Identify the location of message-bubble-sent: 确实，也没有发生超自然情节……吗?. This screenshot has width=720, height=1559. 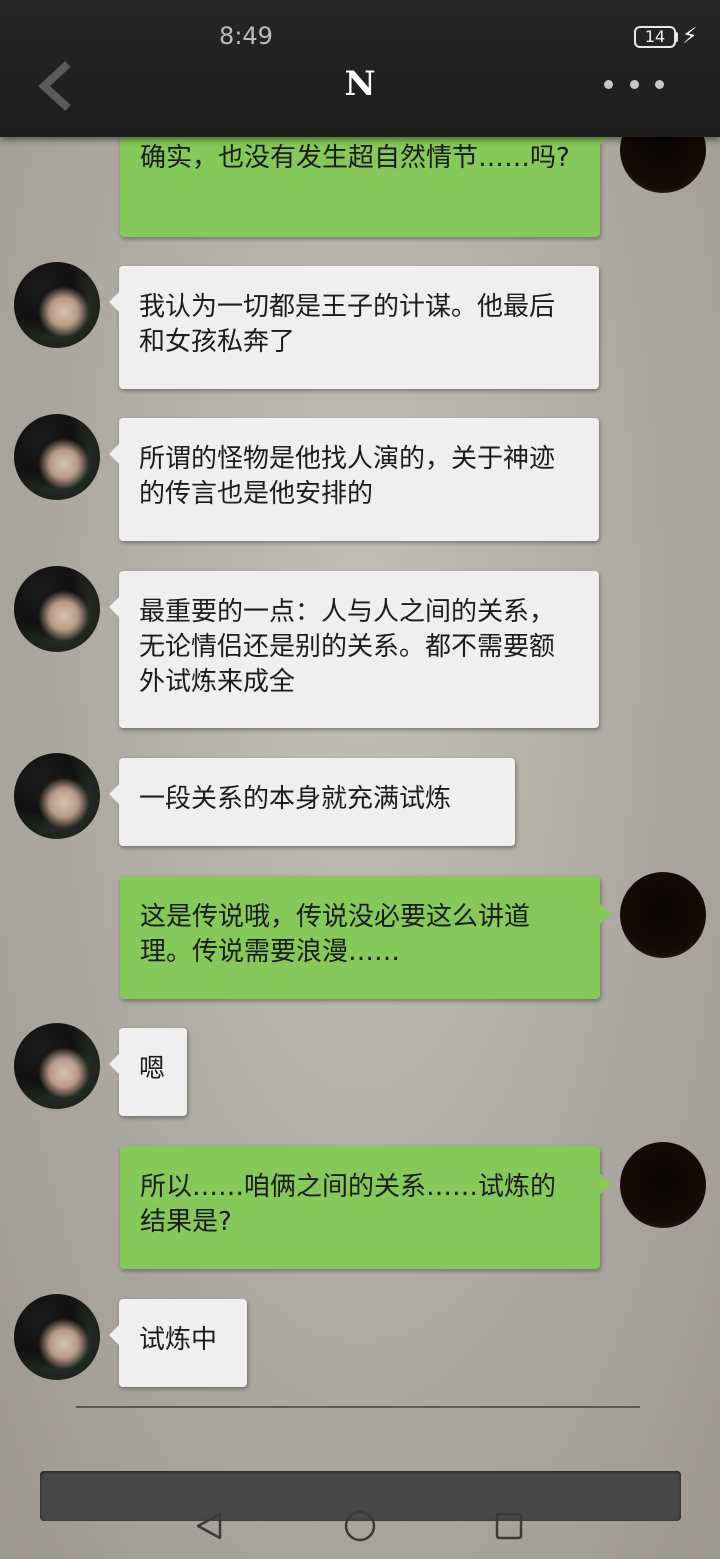
(366, 187).